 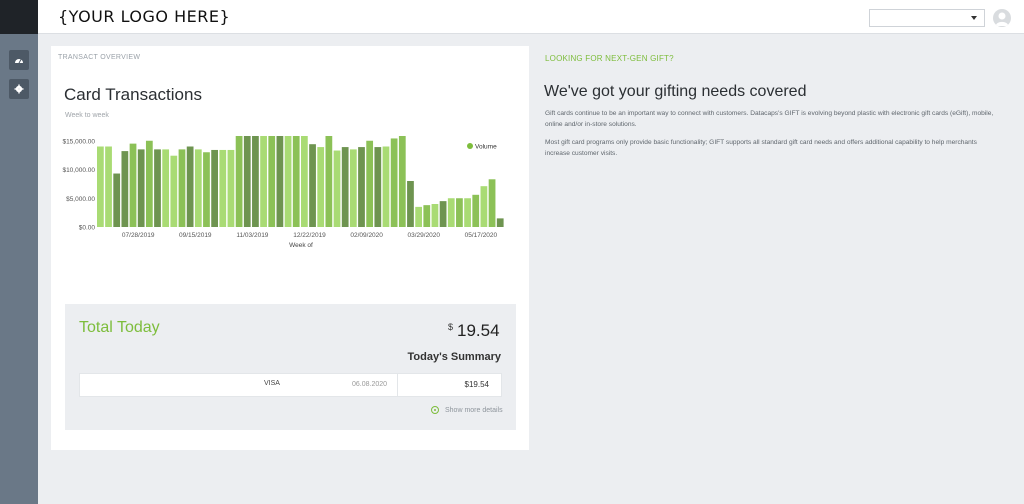 What do you see at coordinates (144, 16) in the screenshot?
I see `logo: {YOUR LOGO HERE}` at bounding box center [144, 16].